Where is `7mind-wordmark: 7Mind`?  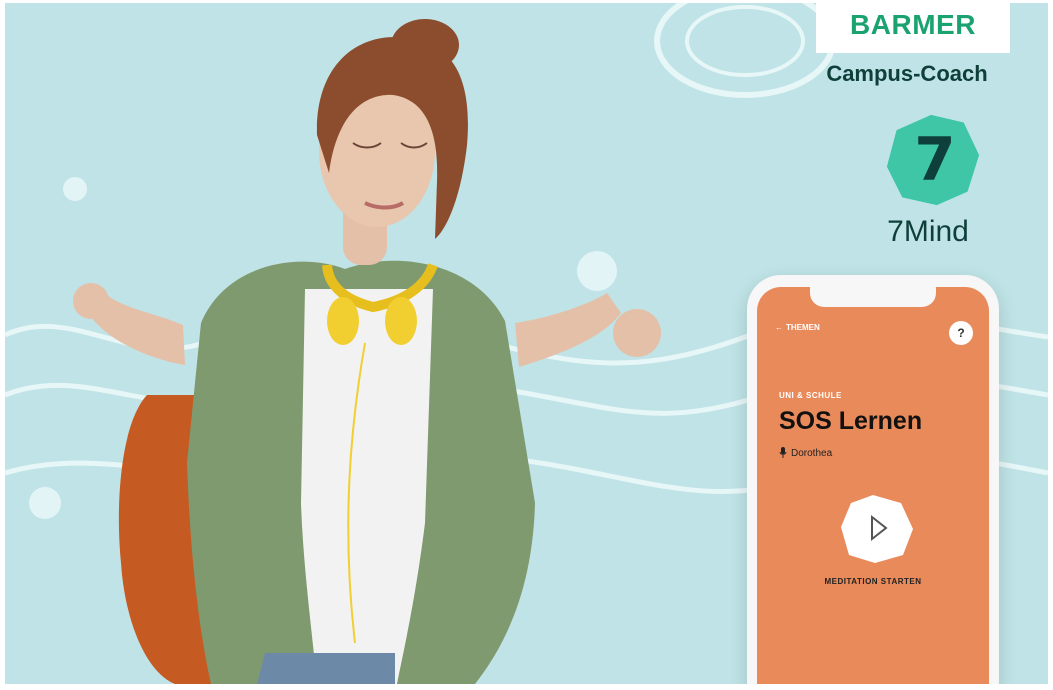
7mind-wordmark: 7Mind is located at coordinates (928, 231).